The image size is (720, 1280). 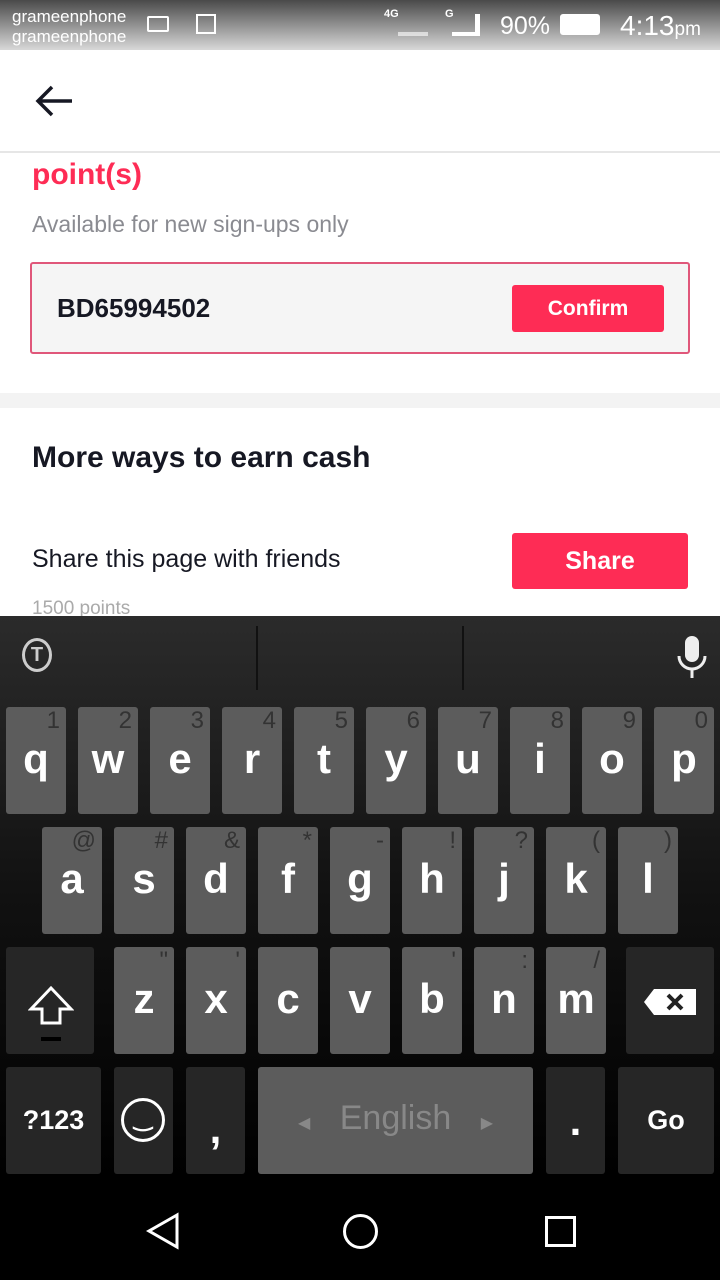 I want to click on points-title: point(s), so click(x=87, y=174).